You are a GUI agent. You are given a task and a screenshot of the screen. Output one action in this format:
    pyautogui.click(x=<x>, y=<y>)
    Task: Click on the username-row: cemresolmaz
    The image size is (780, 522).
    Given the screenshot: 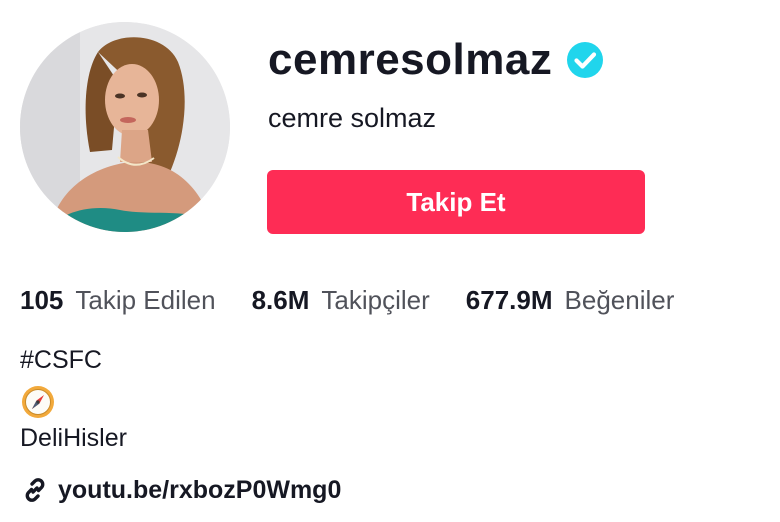 What is the action you would take?
    pyautogui.click(x=436, y=60)
    